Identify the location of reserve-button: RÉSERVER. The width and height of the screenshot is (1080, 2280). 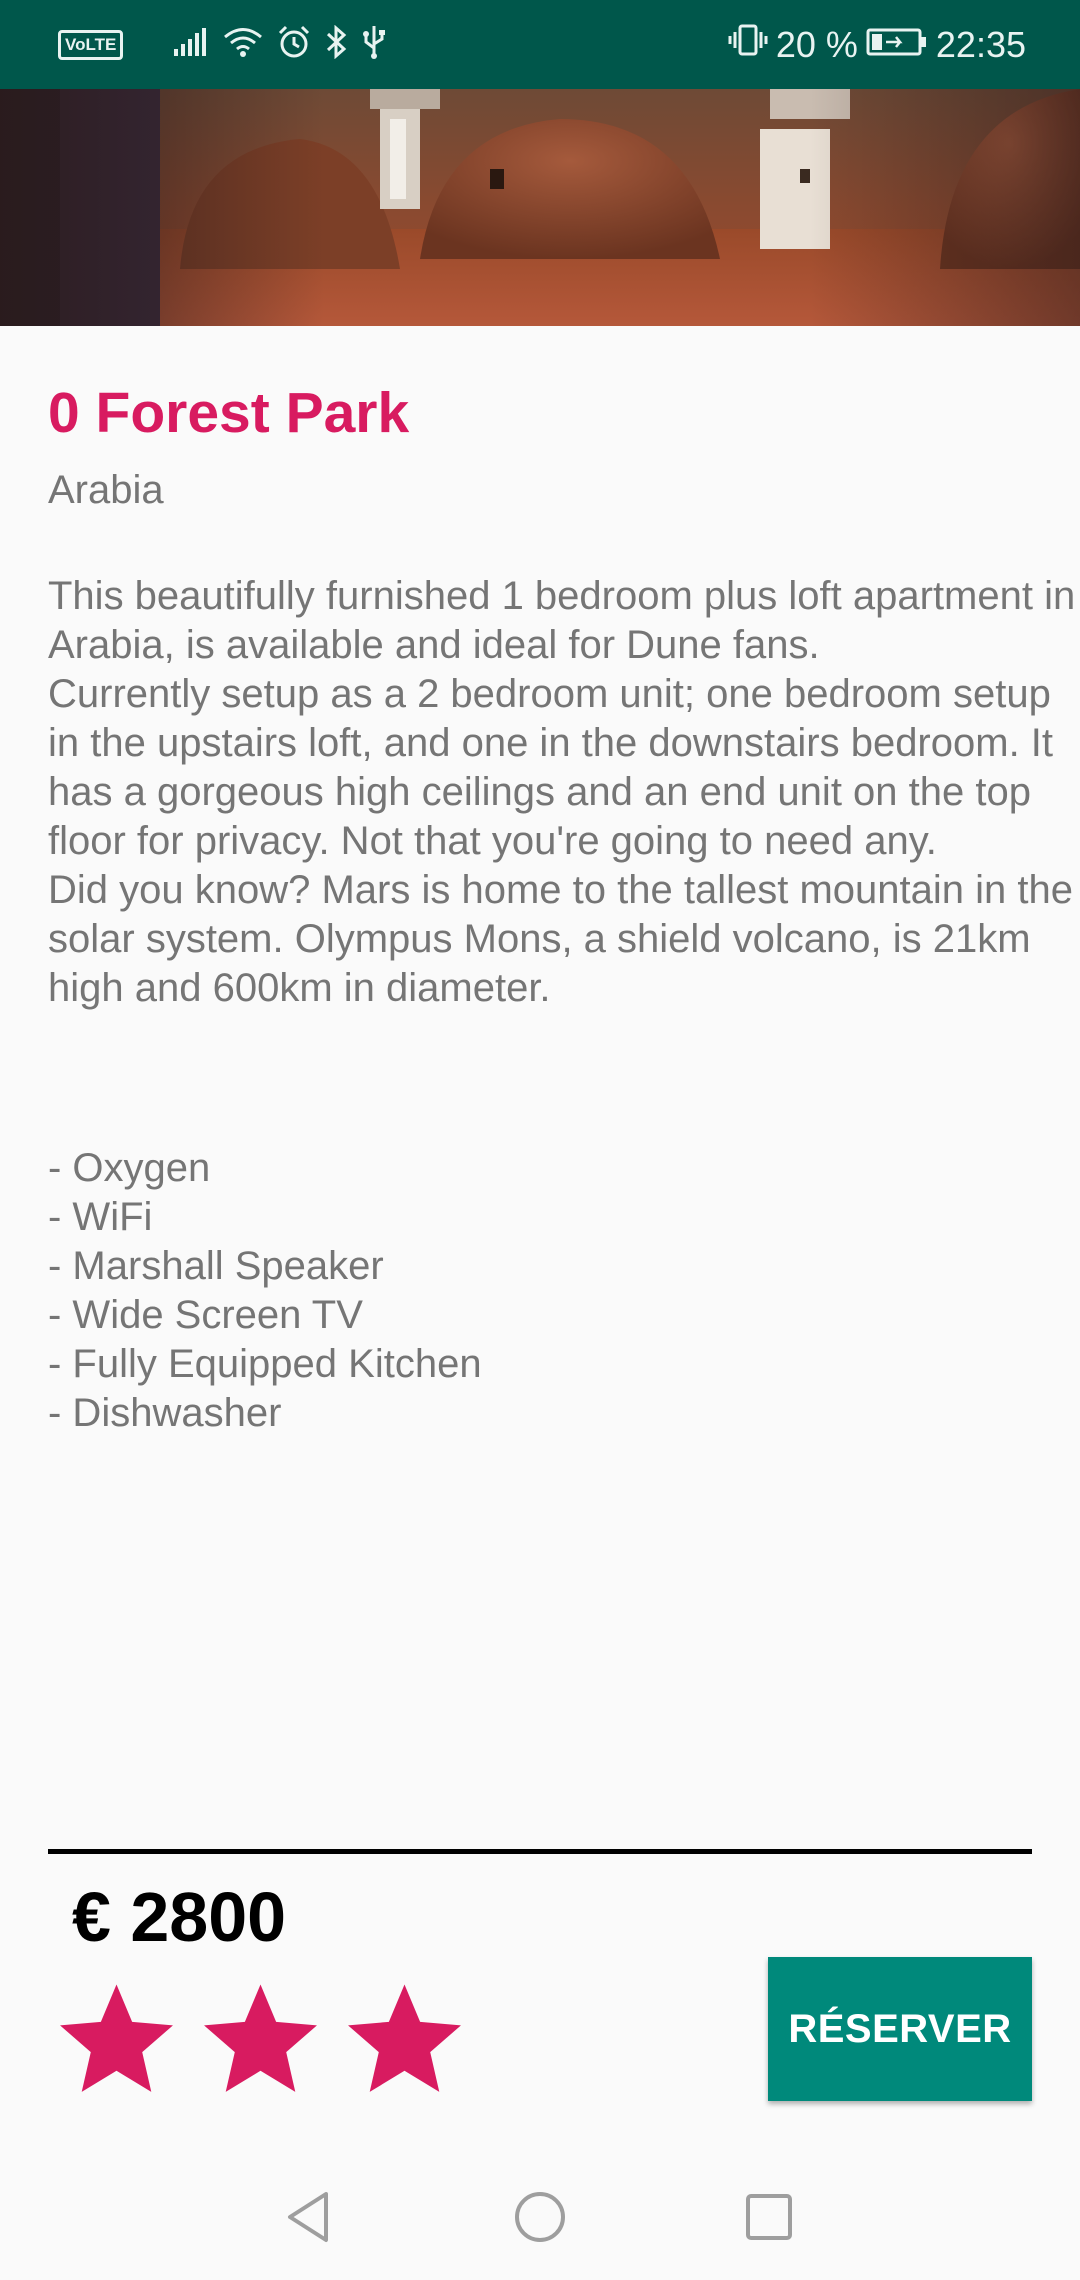
(900, 2029).